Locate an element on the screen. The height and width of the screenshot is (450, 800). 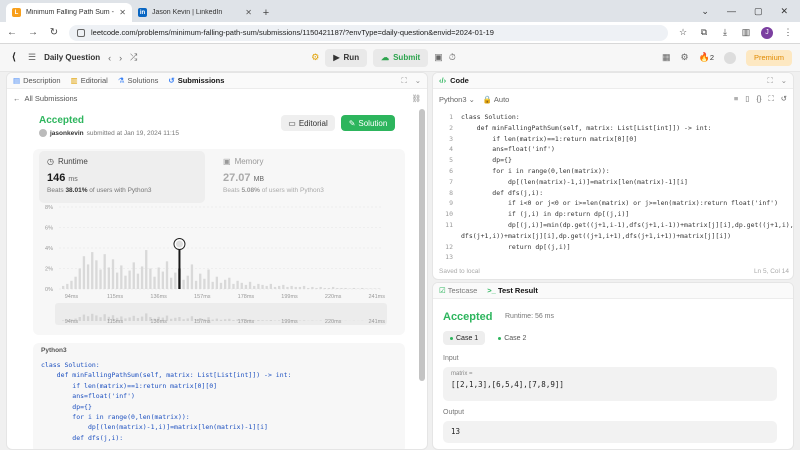
all-submissions-link: All Submissions is located at coordinates (51, 98).